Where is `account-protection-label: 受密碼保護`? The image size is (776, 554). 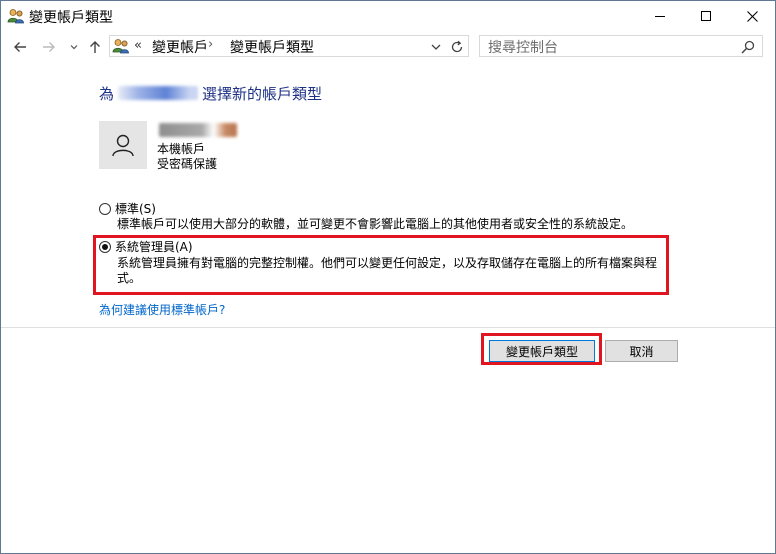
account-protection-label: 受密碼保護 is located at coordinates (187, 164).